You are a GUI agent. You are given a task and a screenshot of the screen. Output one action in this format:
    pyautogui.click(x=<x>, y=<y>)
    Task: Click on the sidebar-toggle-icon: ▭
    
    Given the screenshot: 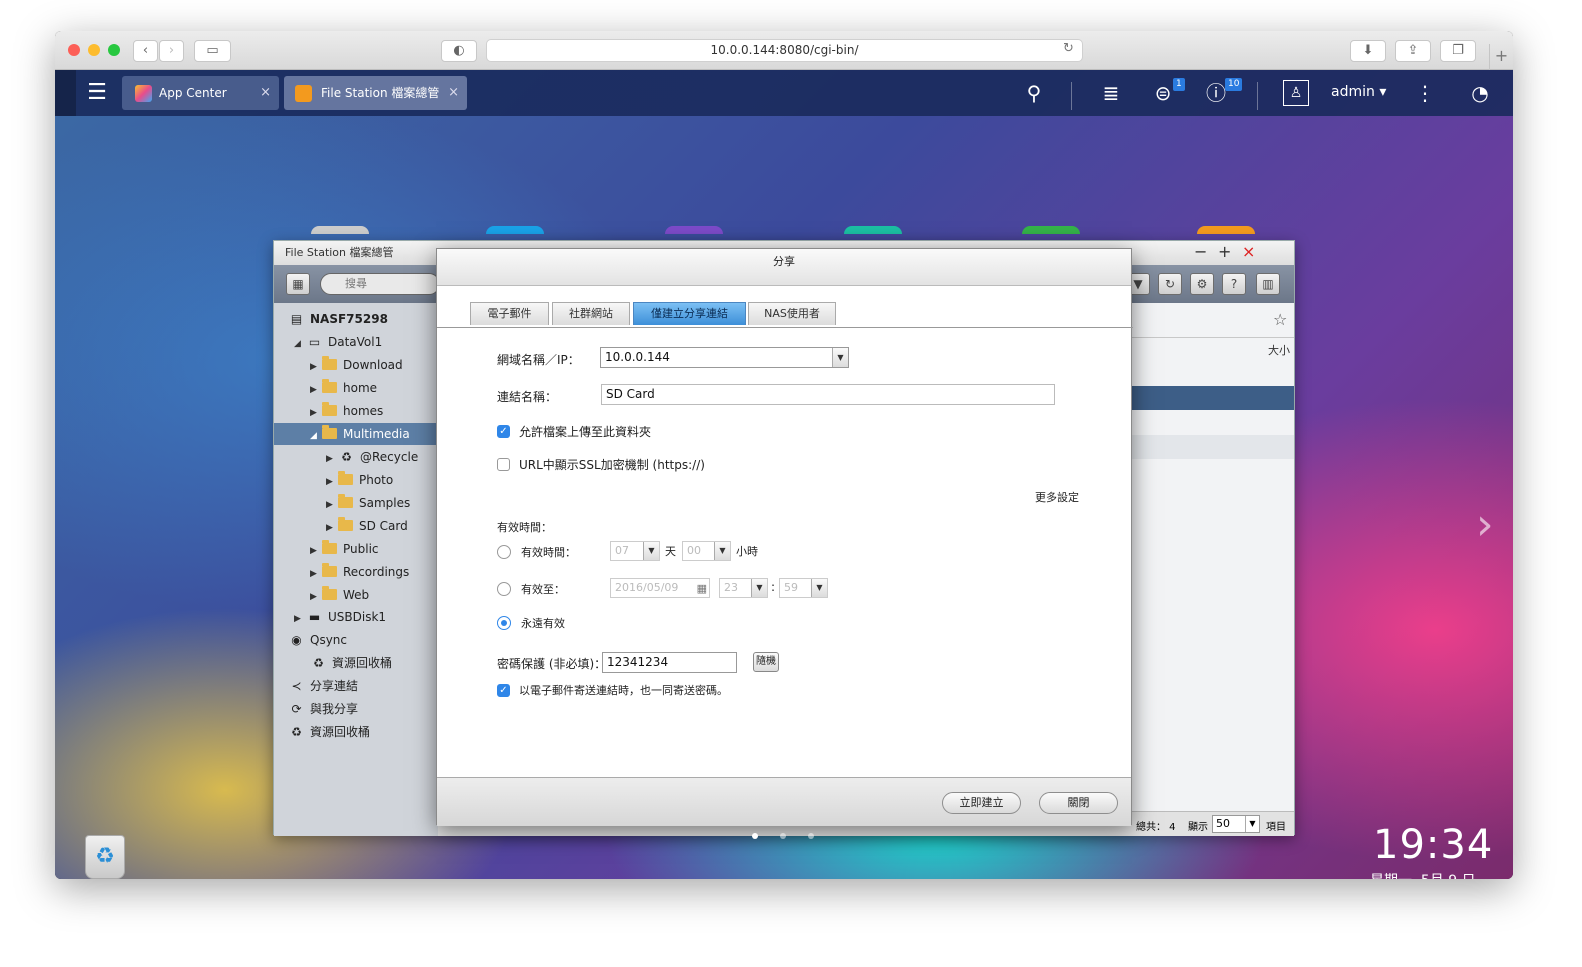 What is the action you would take?
    pyautogui.click(x=212, y=51)
    